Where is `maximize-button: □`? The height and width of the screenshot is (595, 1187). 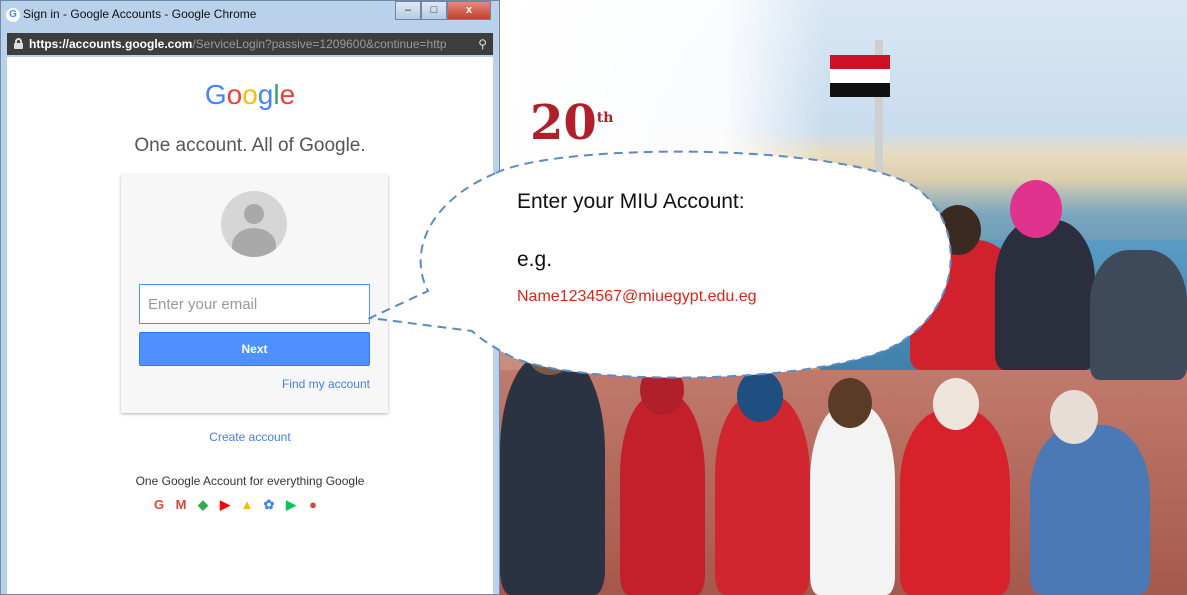 maximize-button: □ is located at coordinates (434, 10).